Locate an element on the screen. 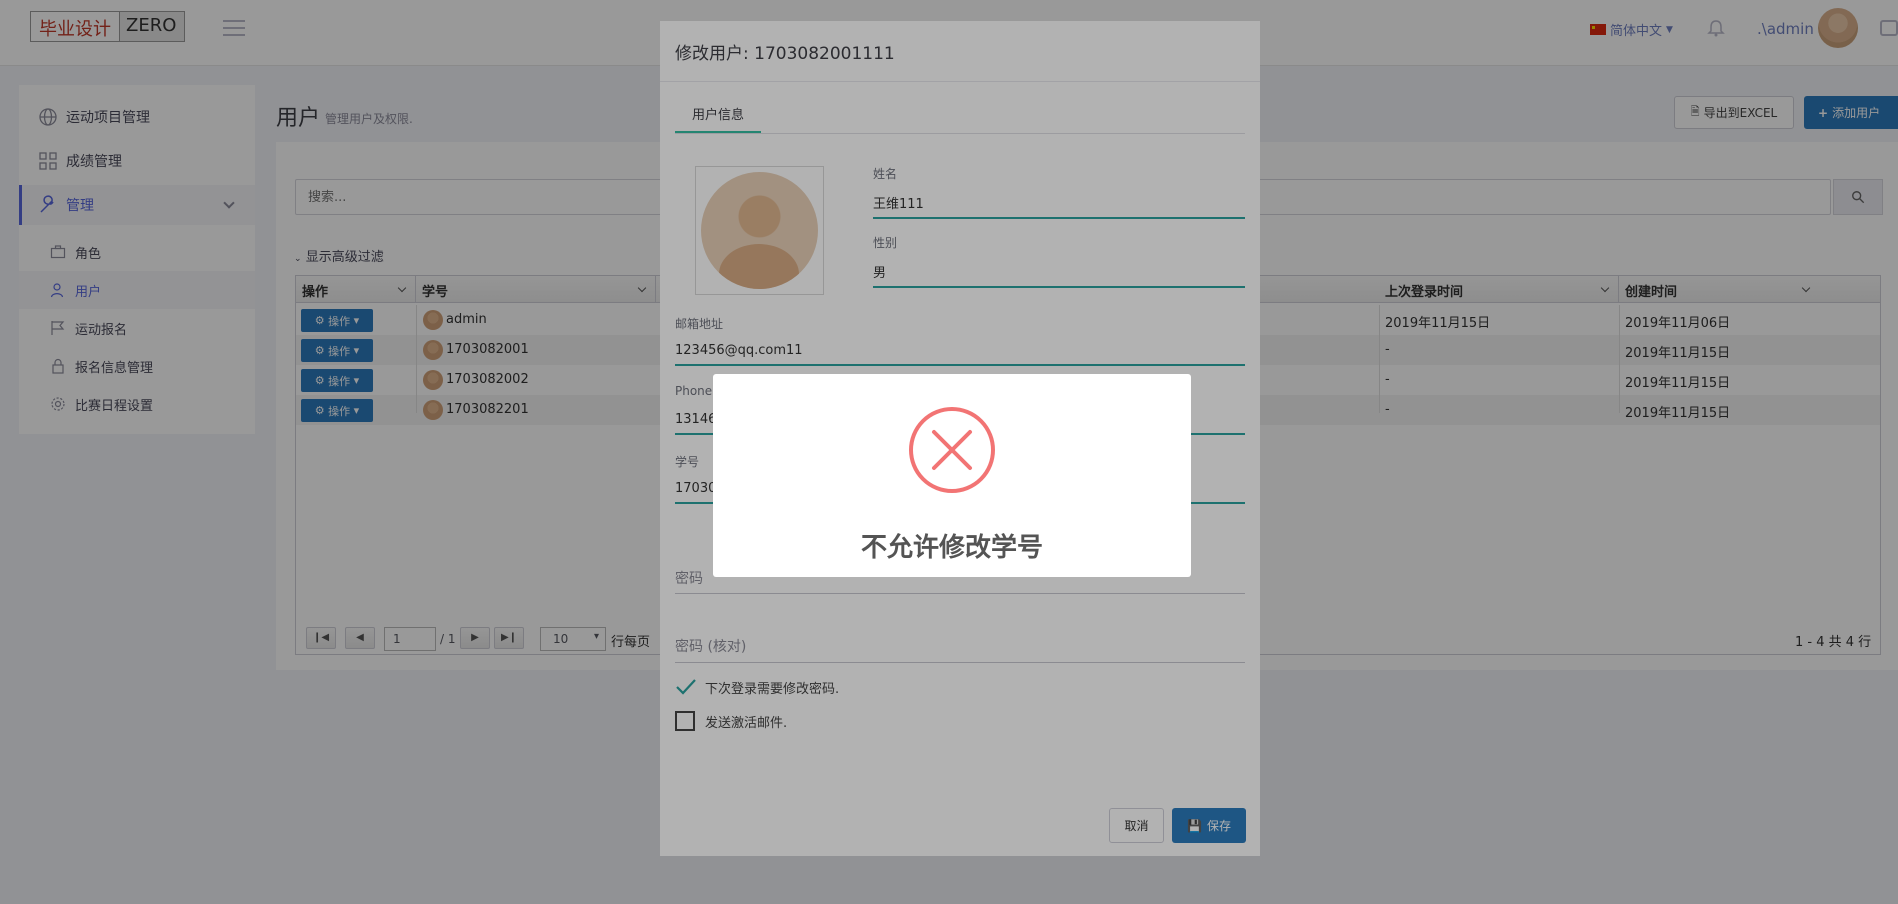  error-alert-dialog: 不允许修改学号 is located at coordinates (952, 475).